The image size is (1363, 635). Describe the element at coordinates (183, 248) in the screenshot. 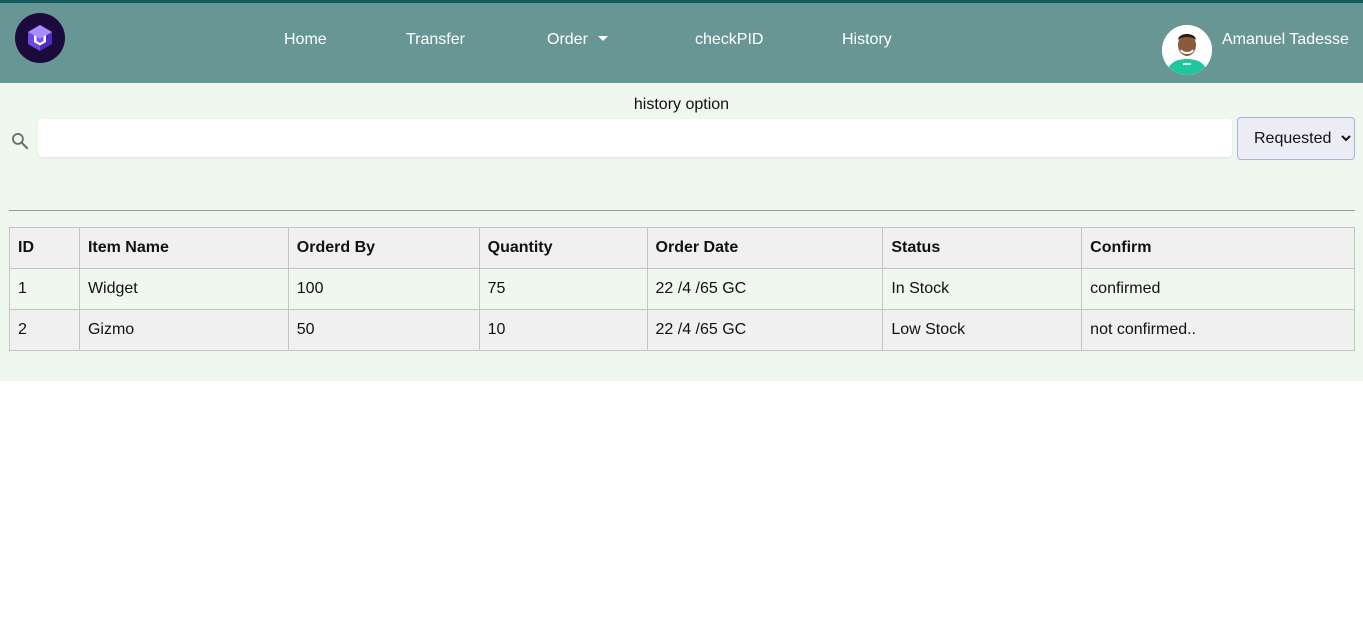

I see `column-header-item-name: Item Name` at that location.